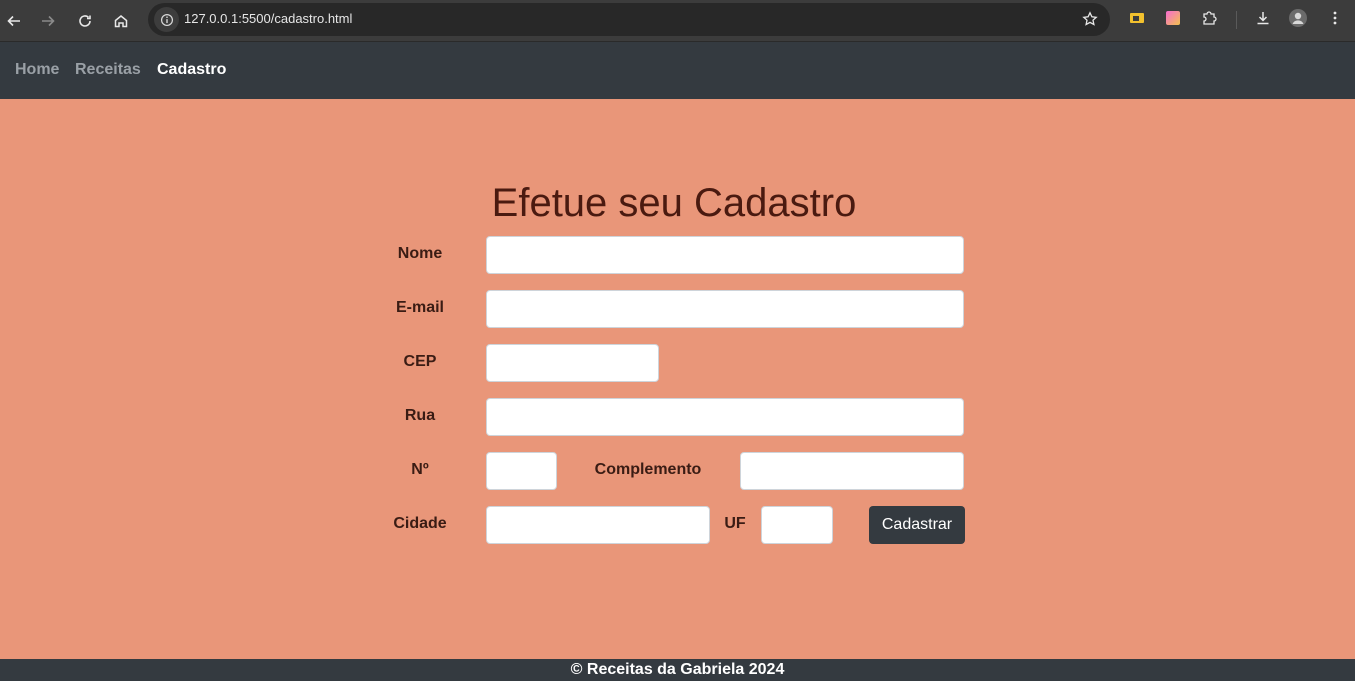 This screenshot has height=681, width=1355. Describe the element at coordinates (674, 203) in the screenshot. I see `page-title: Efetue seu Cadastro` at that location.